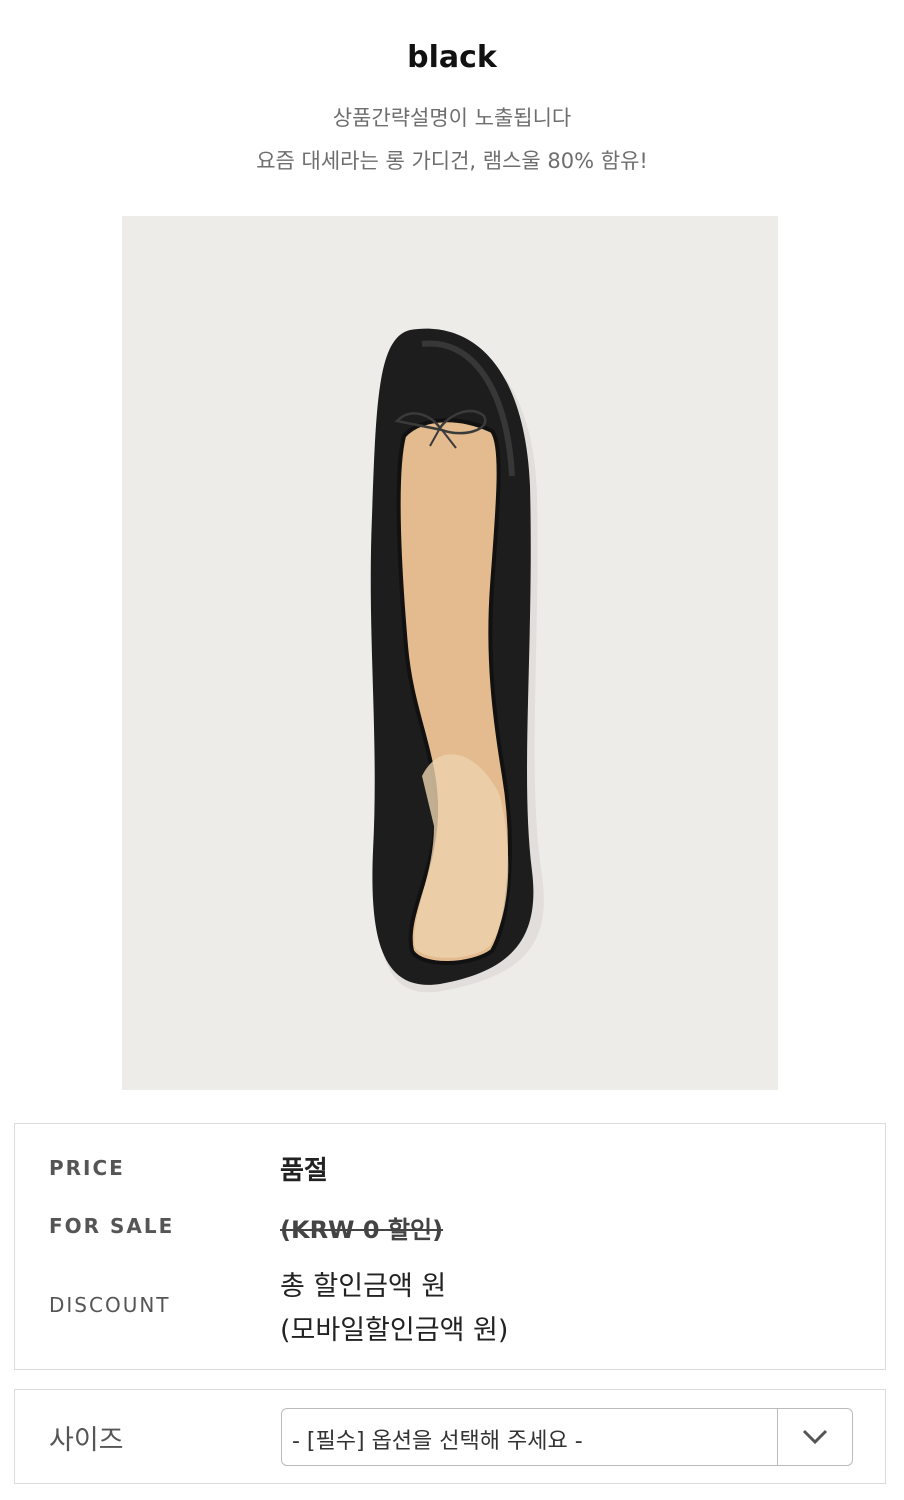 The width and height of the screenshot is (904, 1500). Describe the element at coordinates (452, 57) in the screenshot. I see `product-title: black` at that location.